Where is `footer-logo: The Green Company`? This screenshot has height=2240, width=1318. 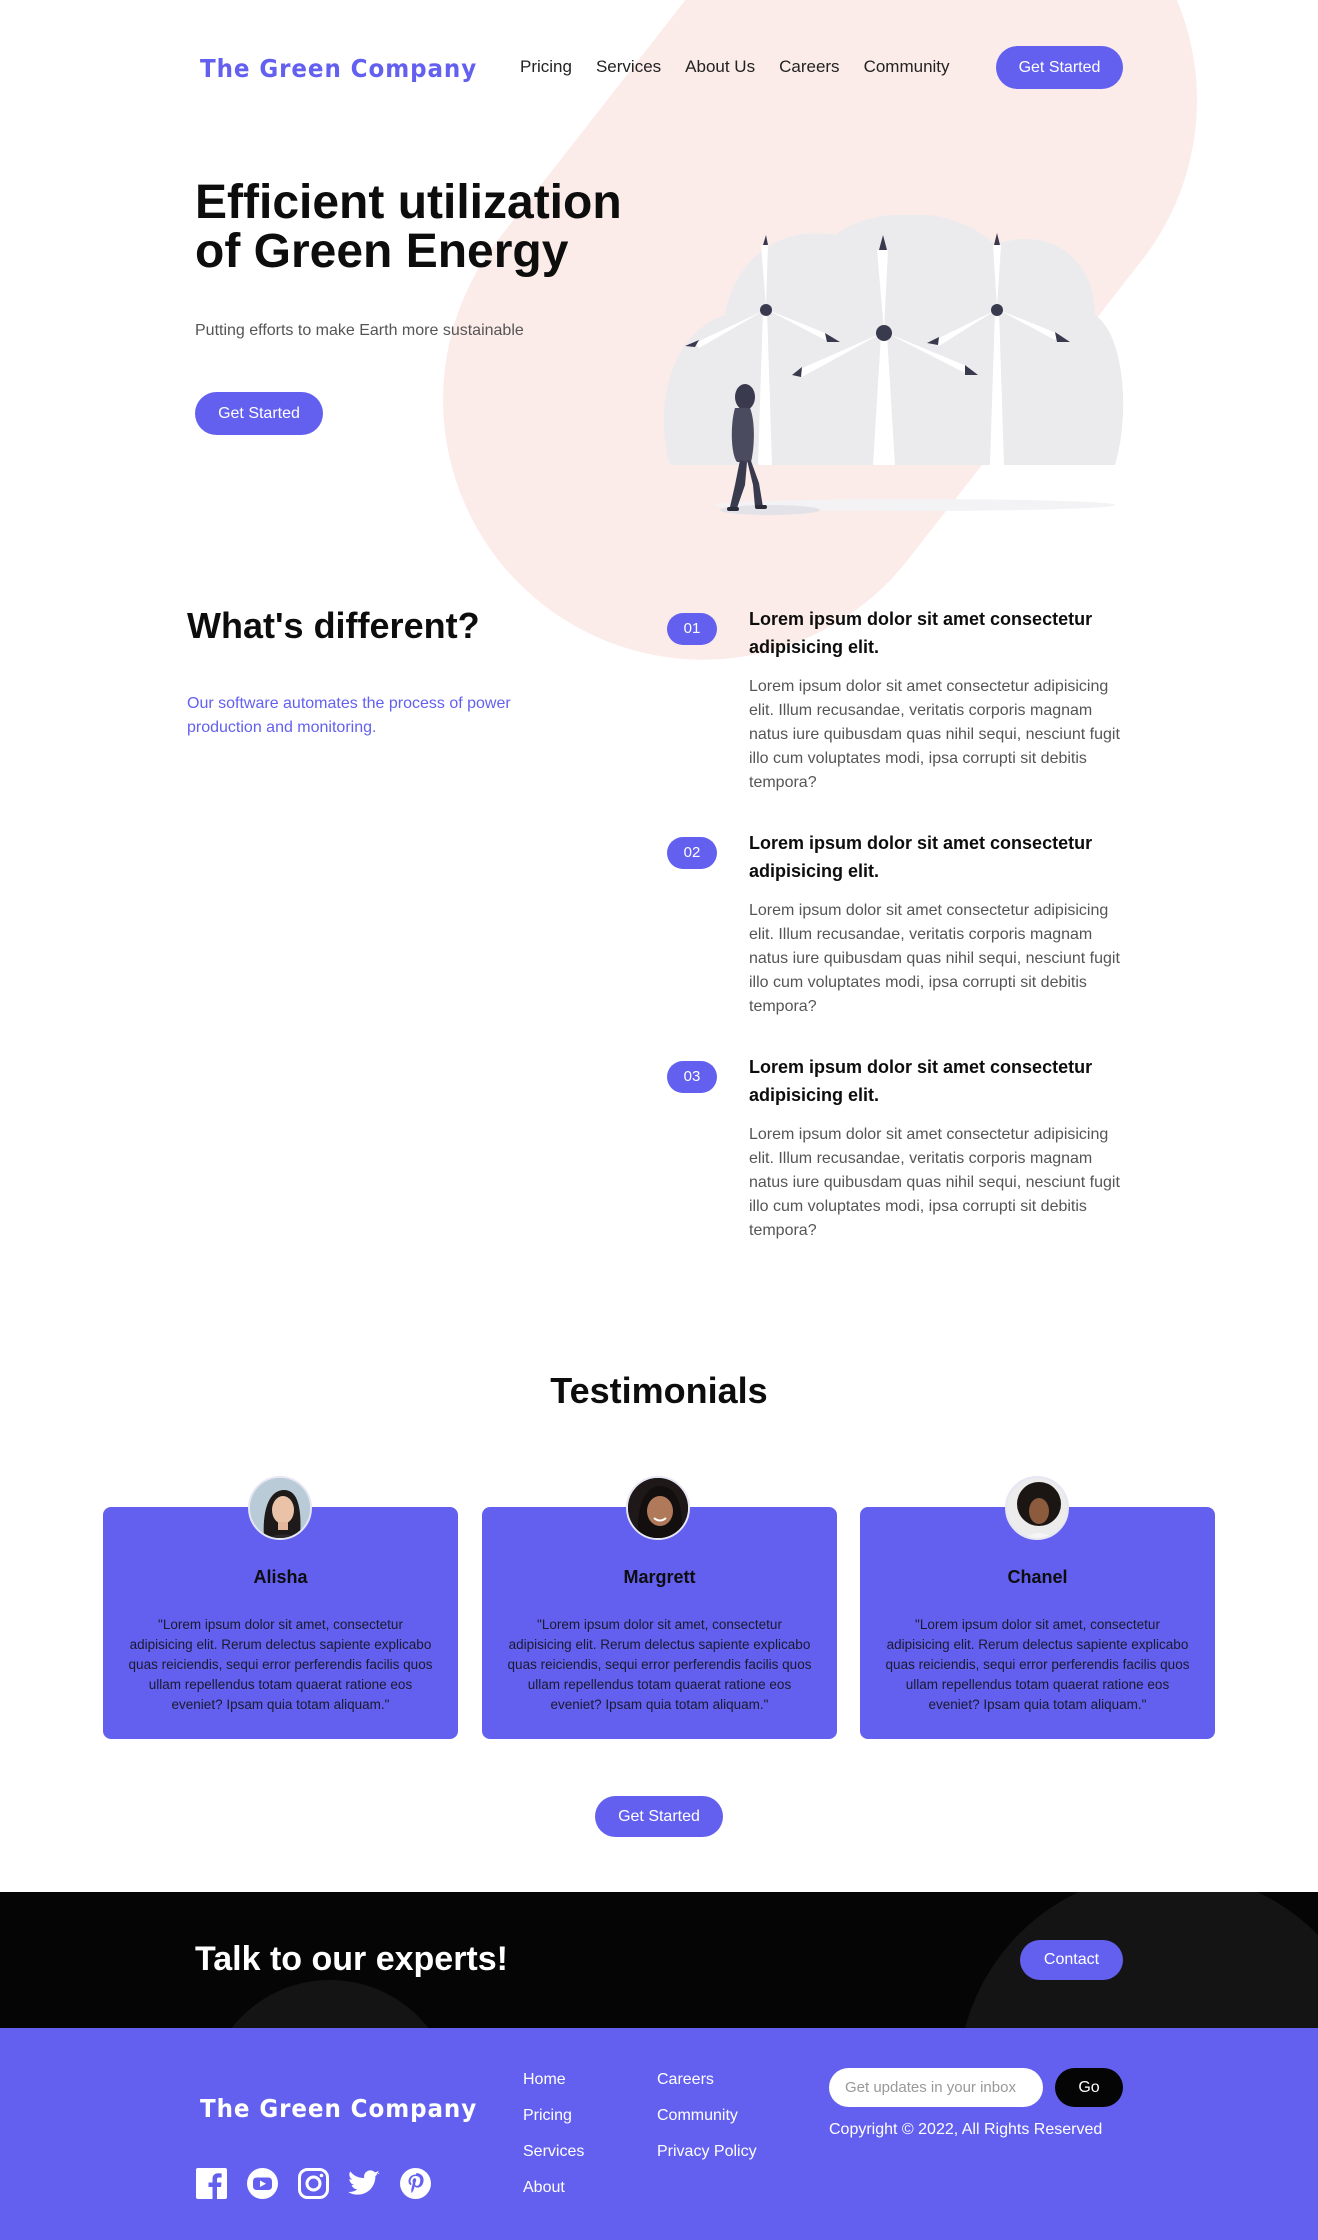 footer-logo: The Green Company is located at coordinates (338, 2108).